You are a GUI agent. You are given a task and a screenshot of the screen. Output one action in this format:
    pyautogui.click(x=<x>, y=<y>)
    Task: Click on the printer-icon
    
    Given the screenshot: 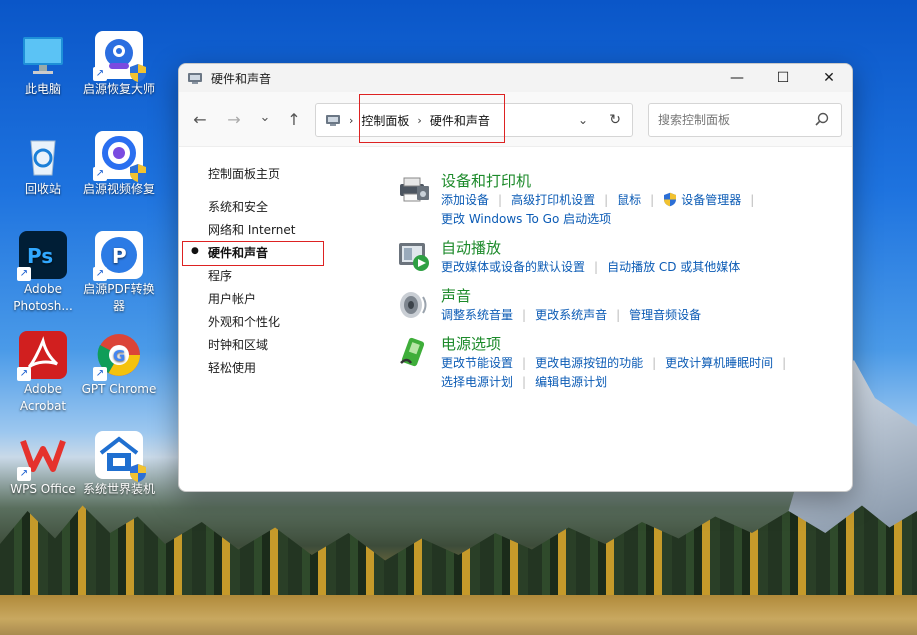 What is the action you would take?
    pyautogui.click(x=414, y=189)
    